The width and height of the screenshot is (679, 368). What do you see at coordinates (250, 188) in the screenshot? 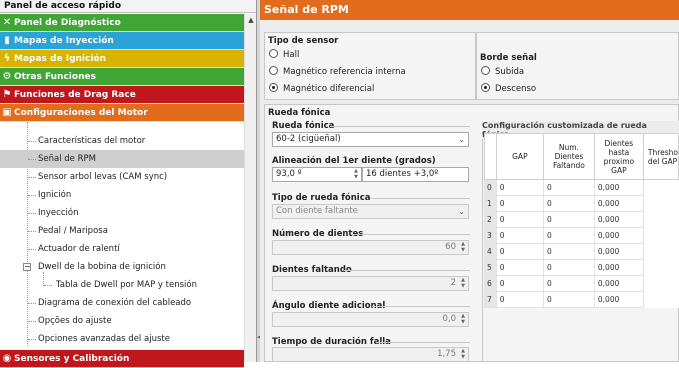
I see `vertical-scrollbar: ▲` at bounding box center [250, 188].